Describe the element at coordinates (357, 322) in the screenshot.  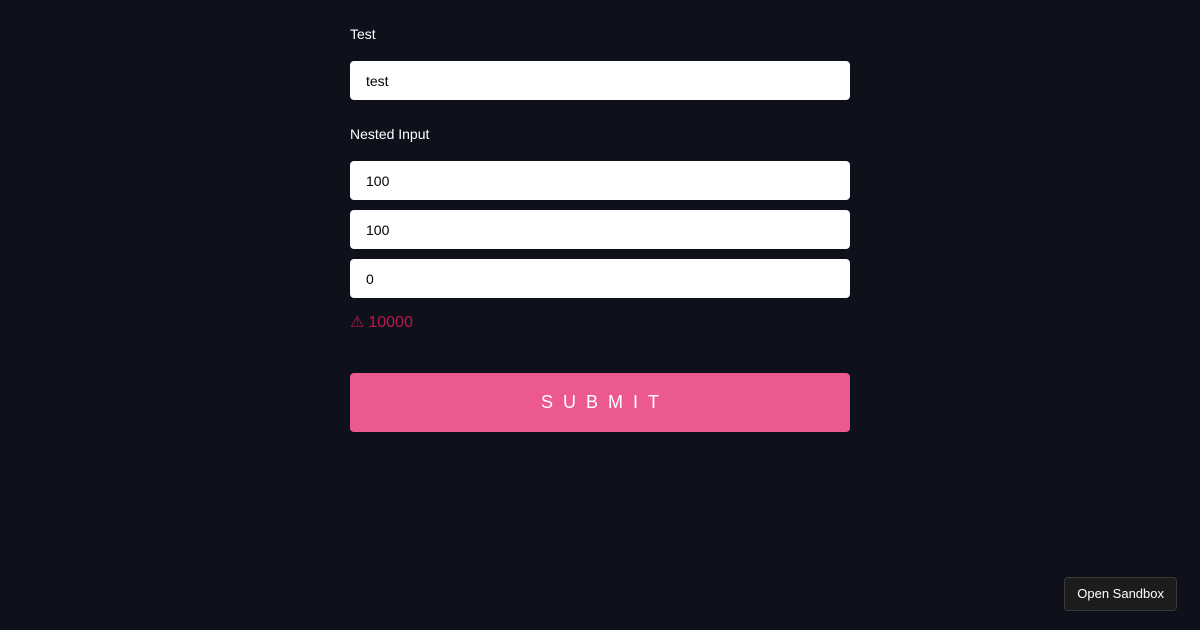
I see `warning-icon: ⚠` at that location.